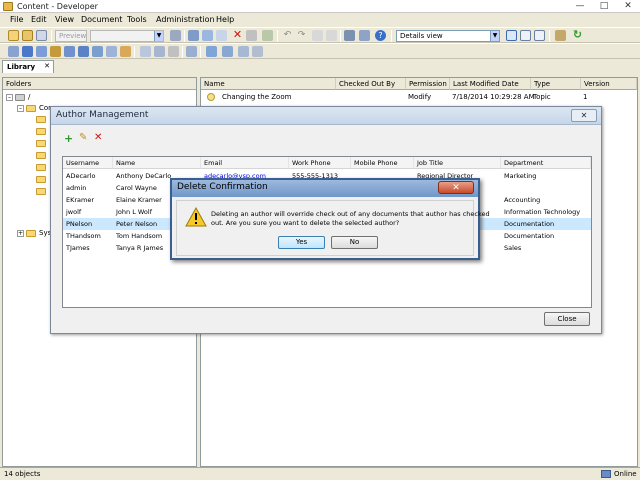 The width and height of the screenshot is (640, 480). What do you see at coordinates (98, 138) in the screenshot?
I see `delete-author-icon: ✕` at bounding box center [98, 138].